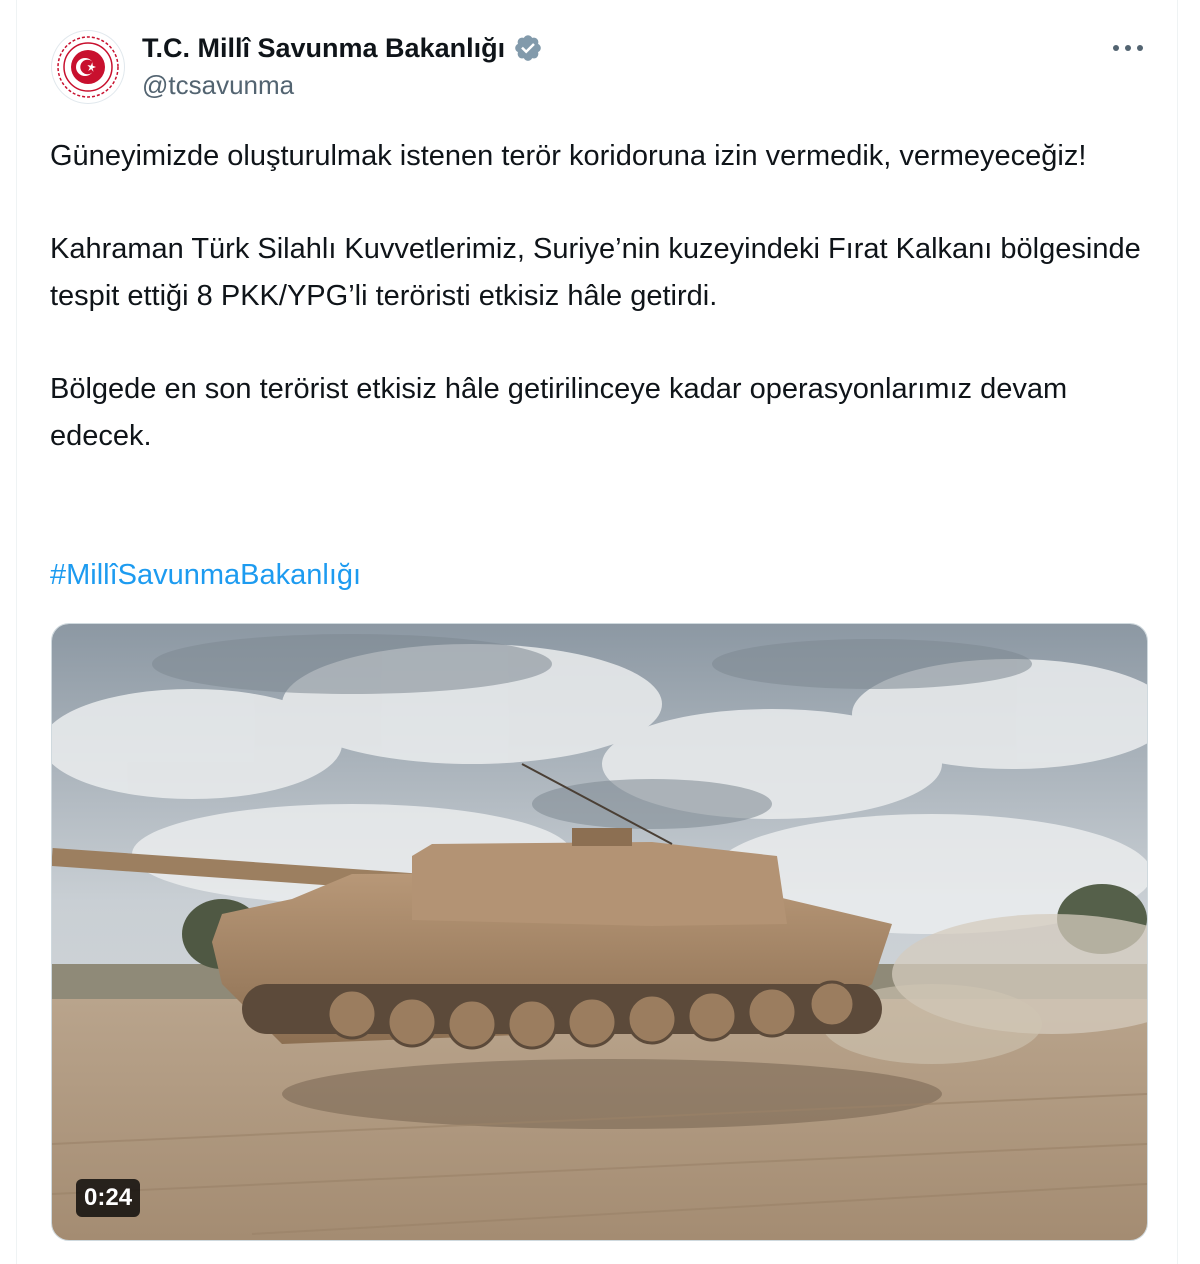 This screenshot has width=1200, height=1264. What do you see at coordinates (323, 48) in the screenshot?
I see `author-display-name: T.C. Millî Savunma Bakanlığı` at bounding box center [323, 48].